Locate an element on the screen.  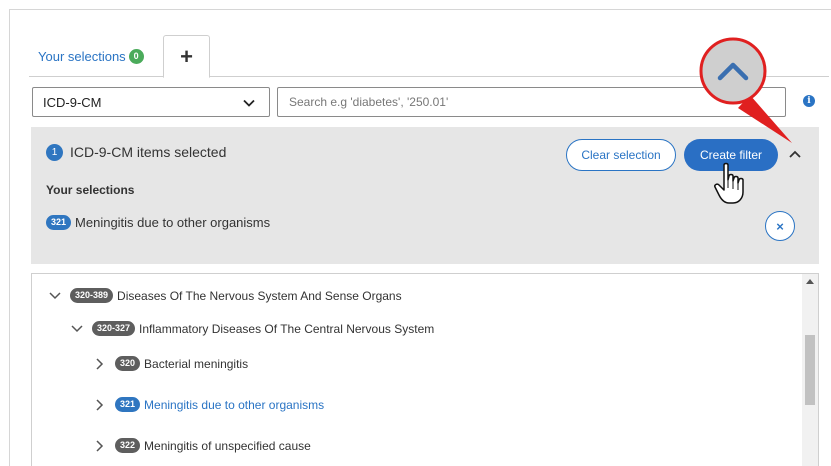
selected-item-label: Meningitis due to other organisms is located at coordinates (173, 222).